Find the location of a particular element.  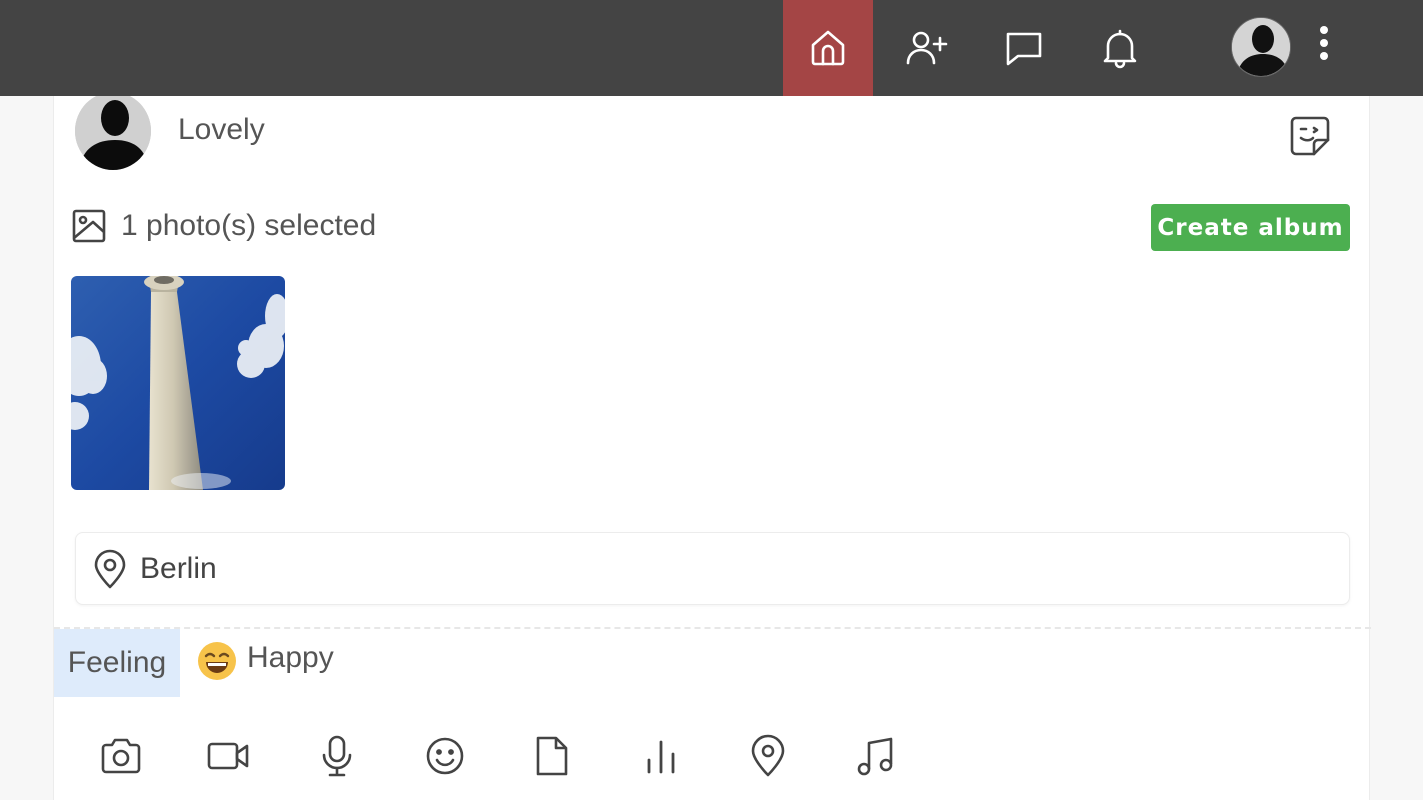

grinning-face-emoji-icon is located at coordinates (217, 661).